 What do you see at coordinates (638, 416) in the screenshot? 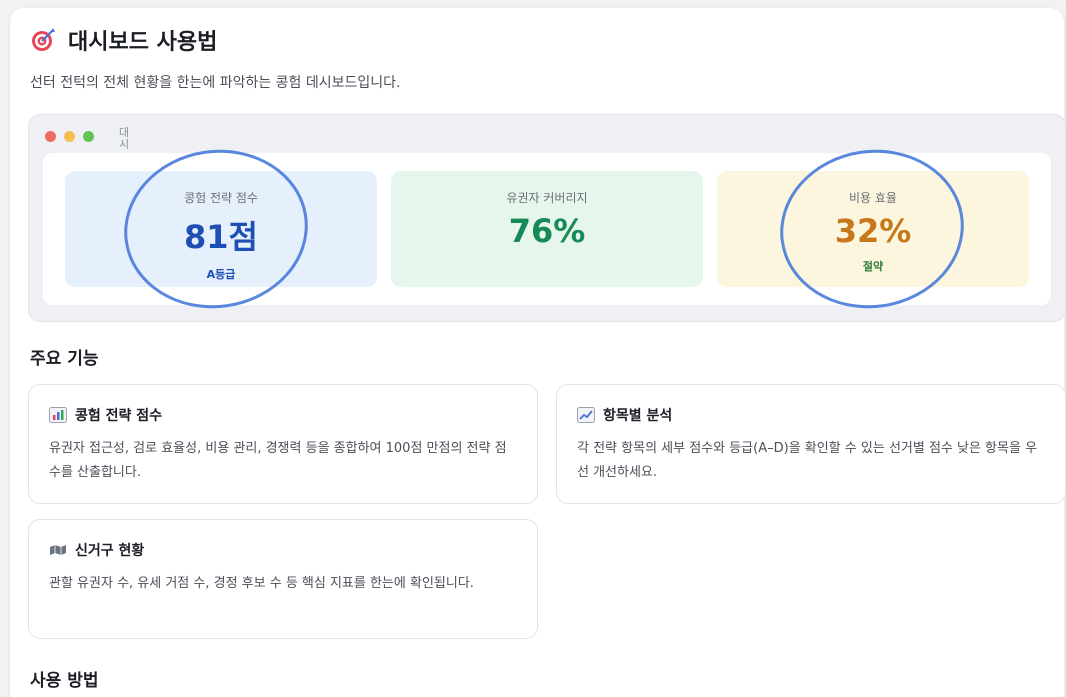
I see `feature-title: 항목별 분석` at bounding box center [638, 416].